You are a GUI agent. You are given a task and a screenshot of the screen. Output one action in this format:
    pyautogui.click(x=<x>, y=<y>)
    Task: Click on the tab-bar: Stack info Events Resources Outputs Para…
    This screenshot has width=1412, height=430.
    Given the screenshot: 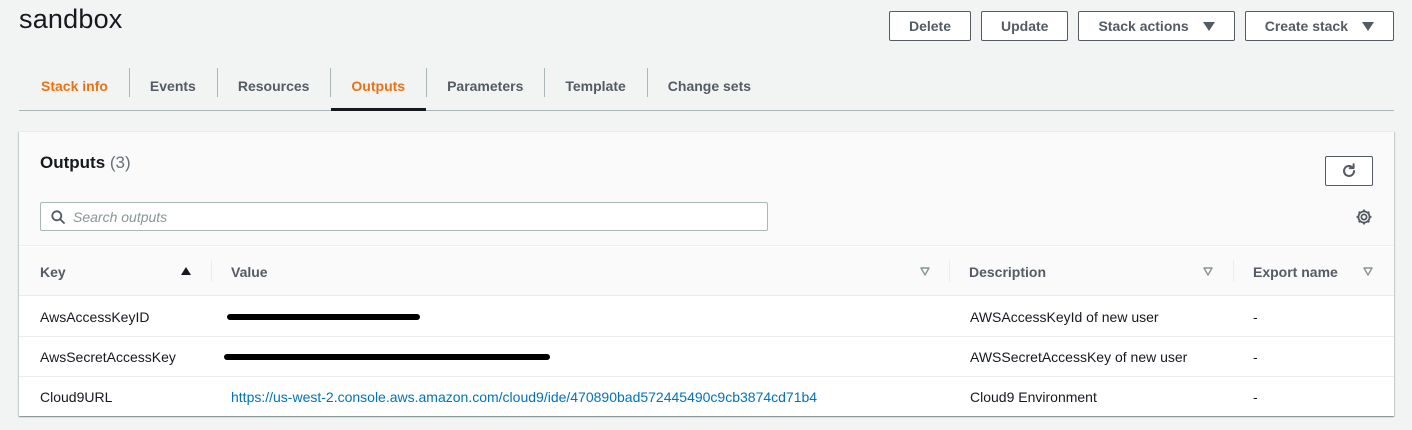 What is the action you would take?
    pyautogui.click(x=706, y=86)
    